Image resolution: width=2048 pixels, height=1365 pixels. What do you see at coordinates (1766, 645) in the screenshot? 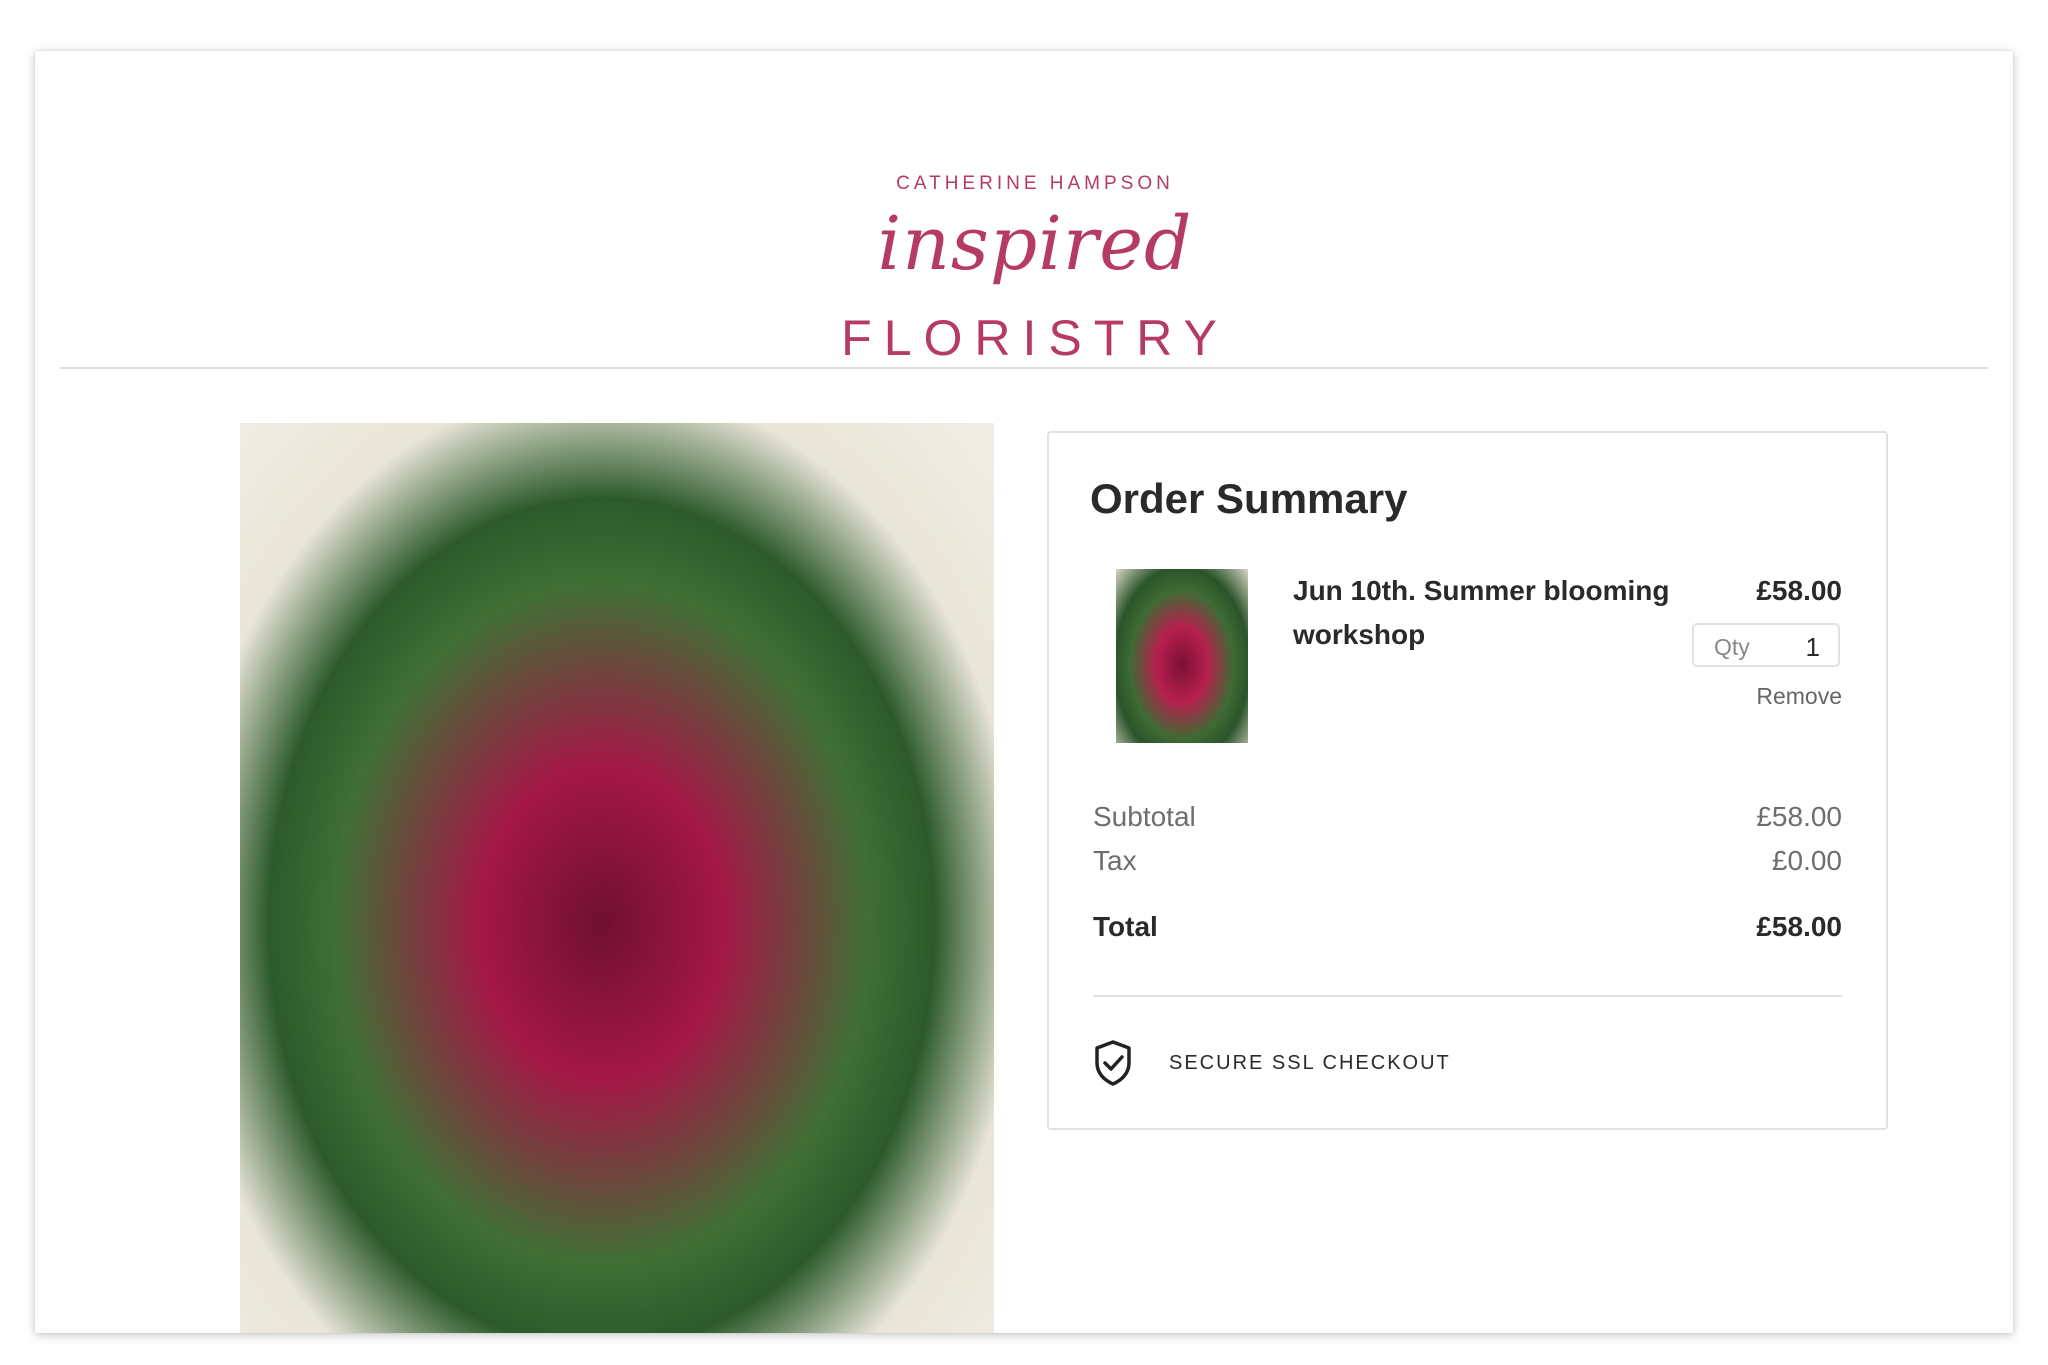
I see `quantity-field: Qty 1` at bounding box center [1766, 645].